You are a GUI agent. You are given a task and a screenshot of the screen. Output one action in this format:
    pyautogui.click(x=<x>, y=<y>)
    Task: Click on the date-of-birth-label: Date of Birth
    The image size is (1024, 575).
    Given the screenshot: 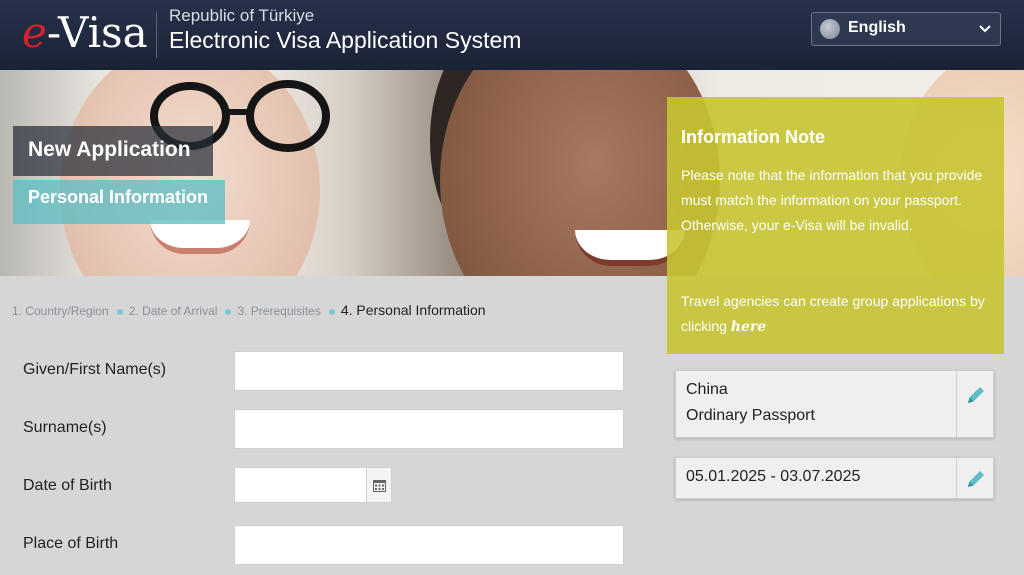 What is the action you would take?
    pyautogui.click(x=67, y=485)
    